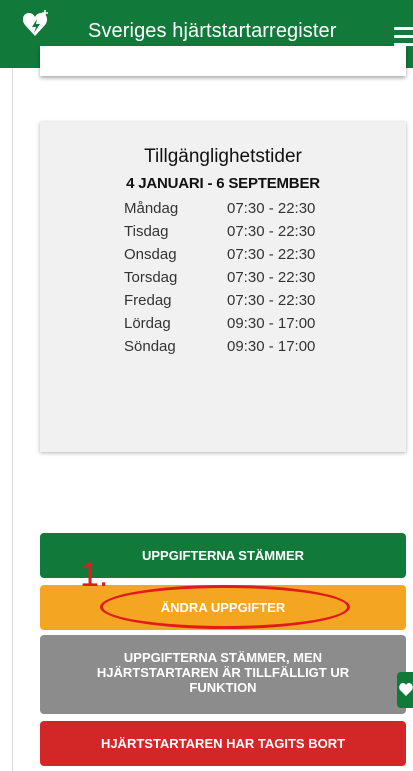 This screenshot has width=413, height=771. I want to click on availability-row-tuesday: Tisdag 07:30 - 22:30, so click(254, 234).